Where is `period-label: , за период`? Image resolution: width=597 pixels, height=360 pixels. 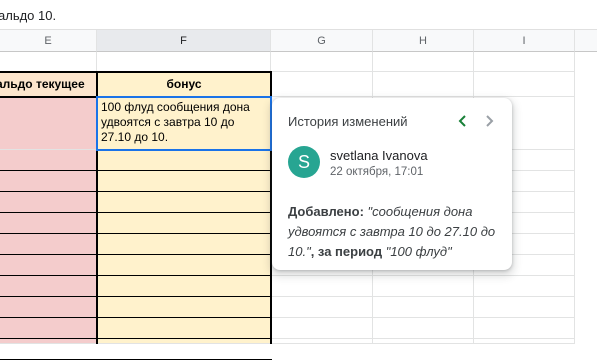
period-label: , за период is located at coordinates (348, 251).